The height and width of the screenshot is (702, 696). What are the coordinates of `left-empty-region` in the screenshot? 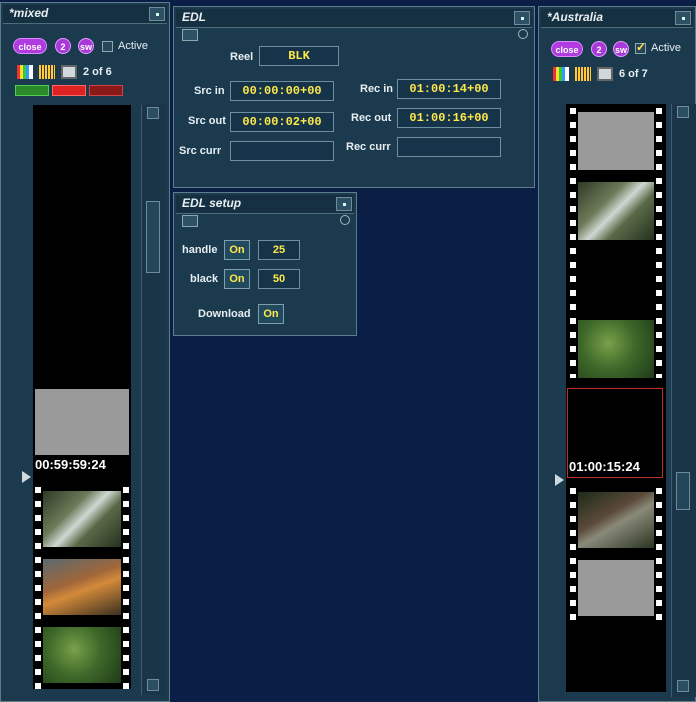 It's located at (82, 246).